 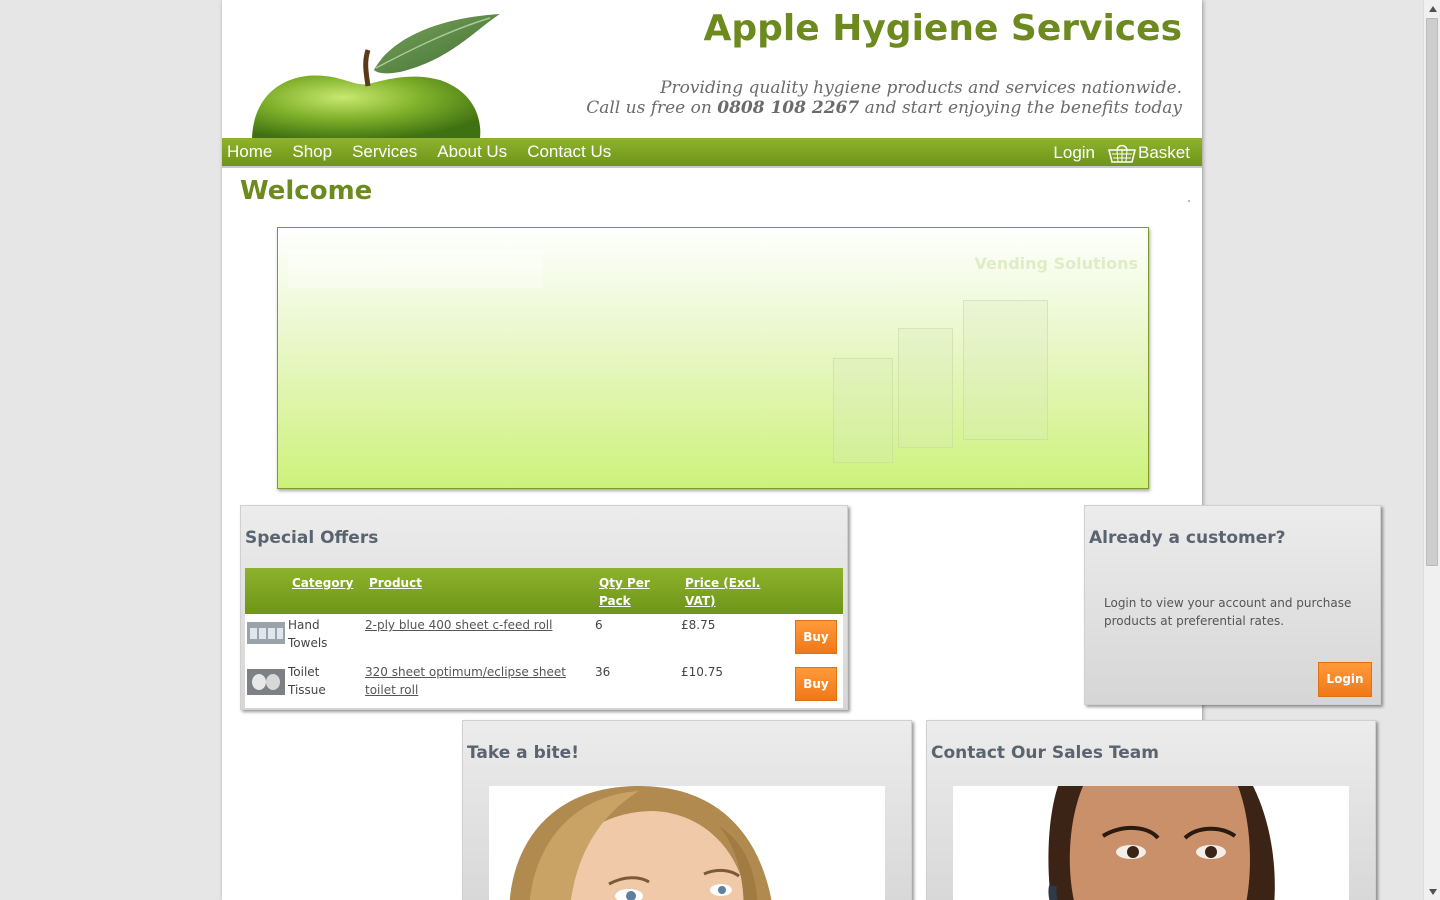 I want to click on row-category: Hand Towels, so click(x=308, y=634).